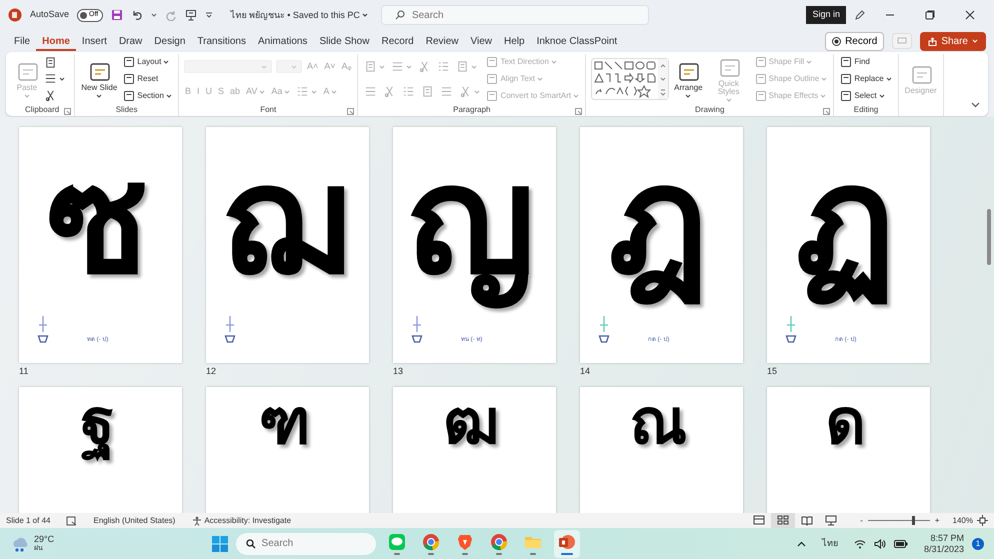 This screenshot has height=559, width=994. Describe the element at coordinates (914, 520) in the screenshot. I see `zoom-slider-thumb` at that location.